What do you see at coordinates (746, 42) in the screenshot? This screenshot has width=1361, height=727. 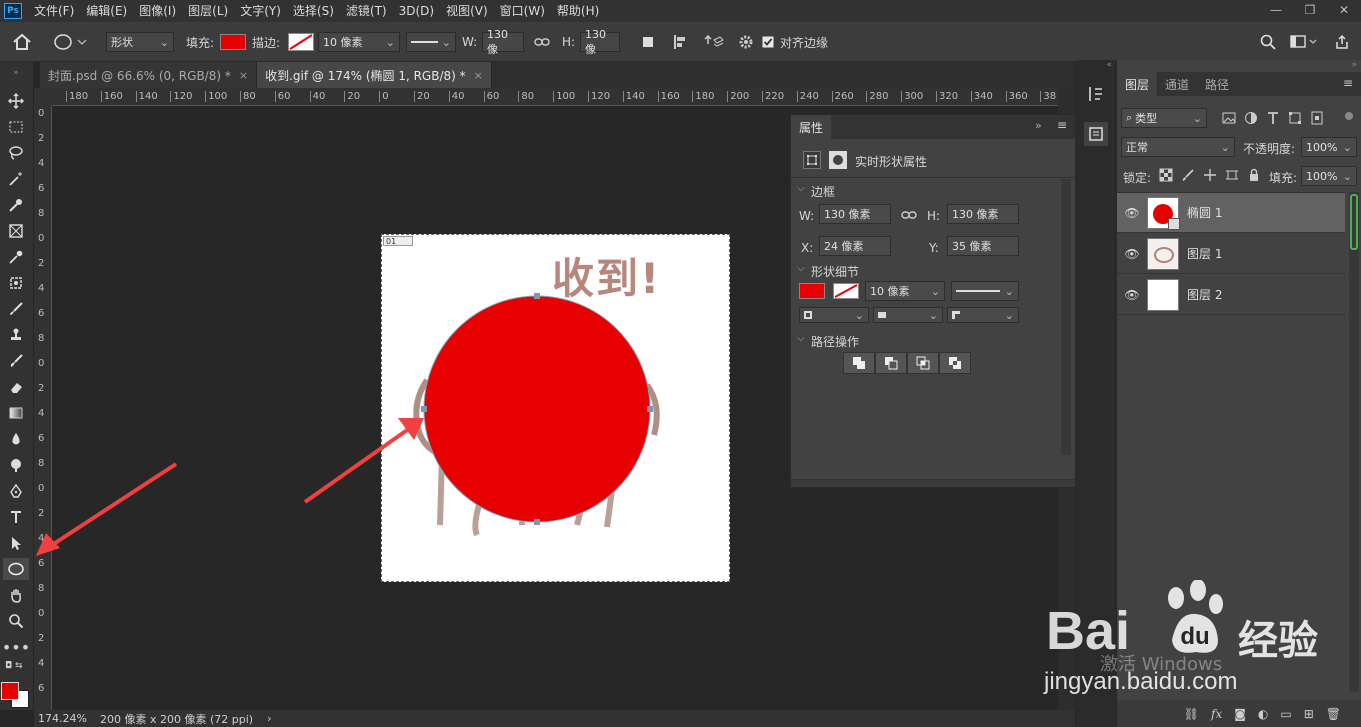 I see `gear-icon` at bounding box center [746, 42].